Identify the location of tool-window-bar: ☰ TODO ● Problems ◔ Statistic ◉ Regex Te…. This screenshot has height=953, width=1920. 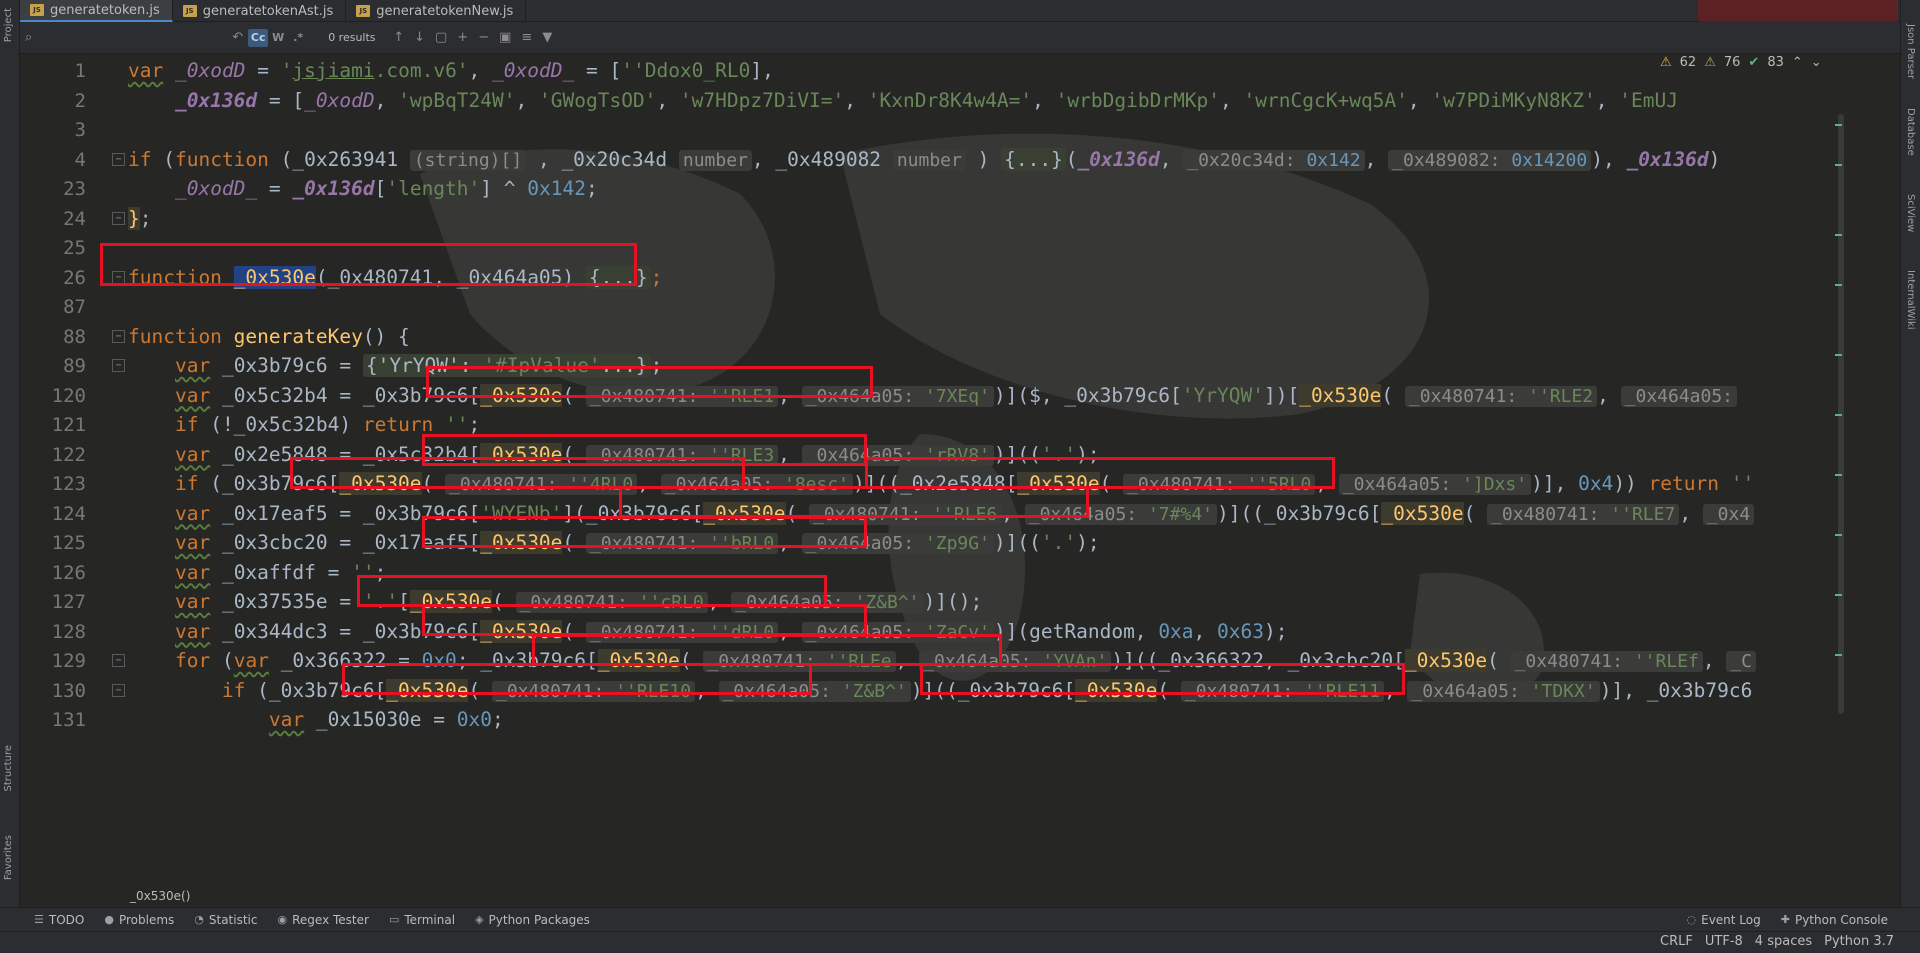
(960, 919).